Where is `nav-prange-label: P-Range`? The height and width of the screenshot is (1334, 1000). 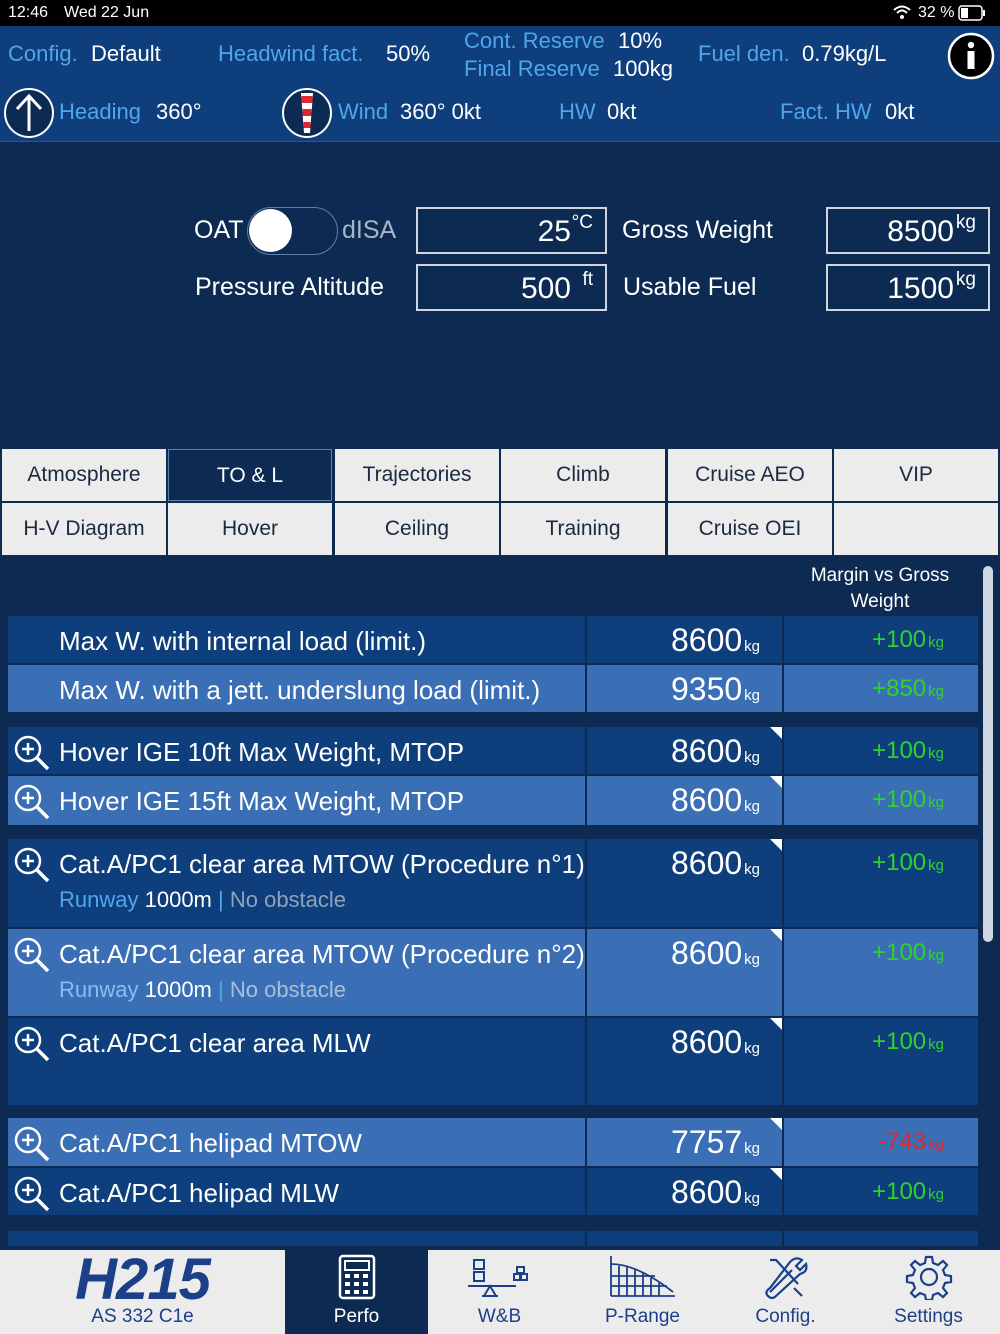 nav-prange-label: P-Range is located at coordinates (642, 1316).